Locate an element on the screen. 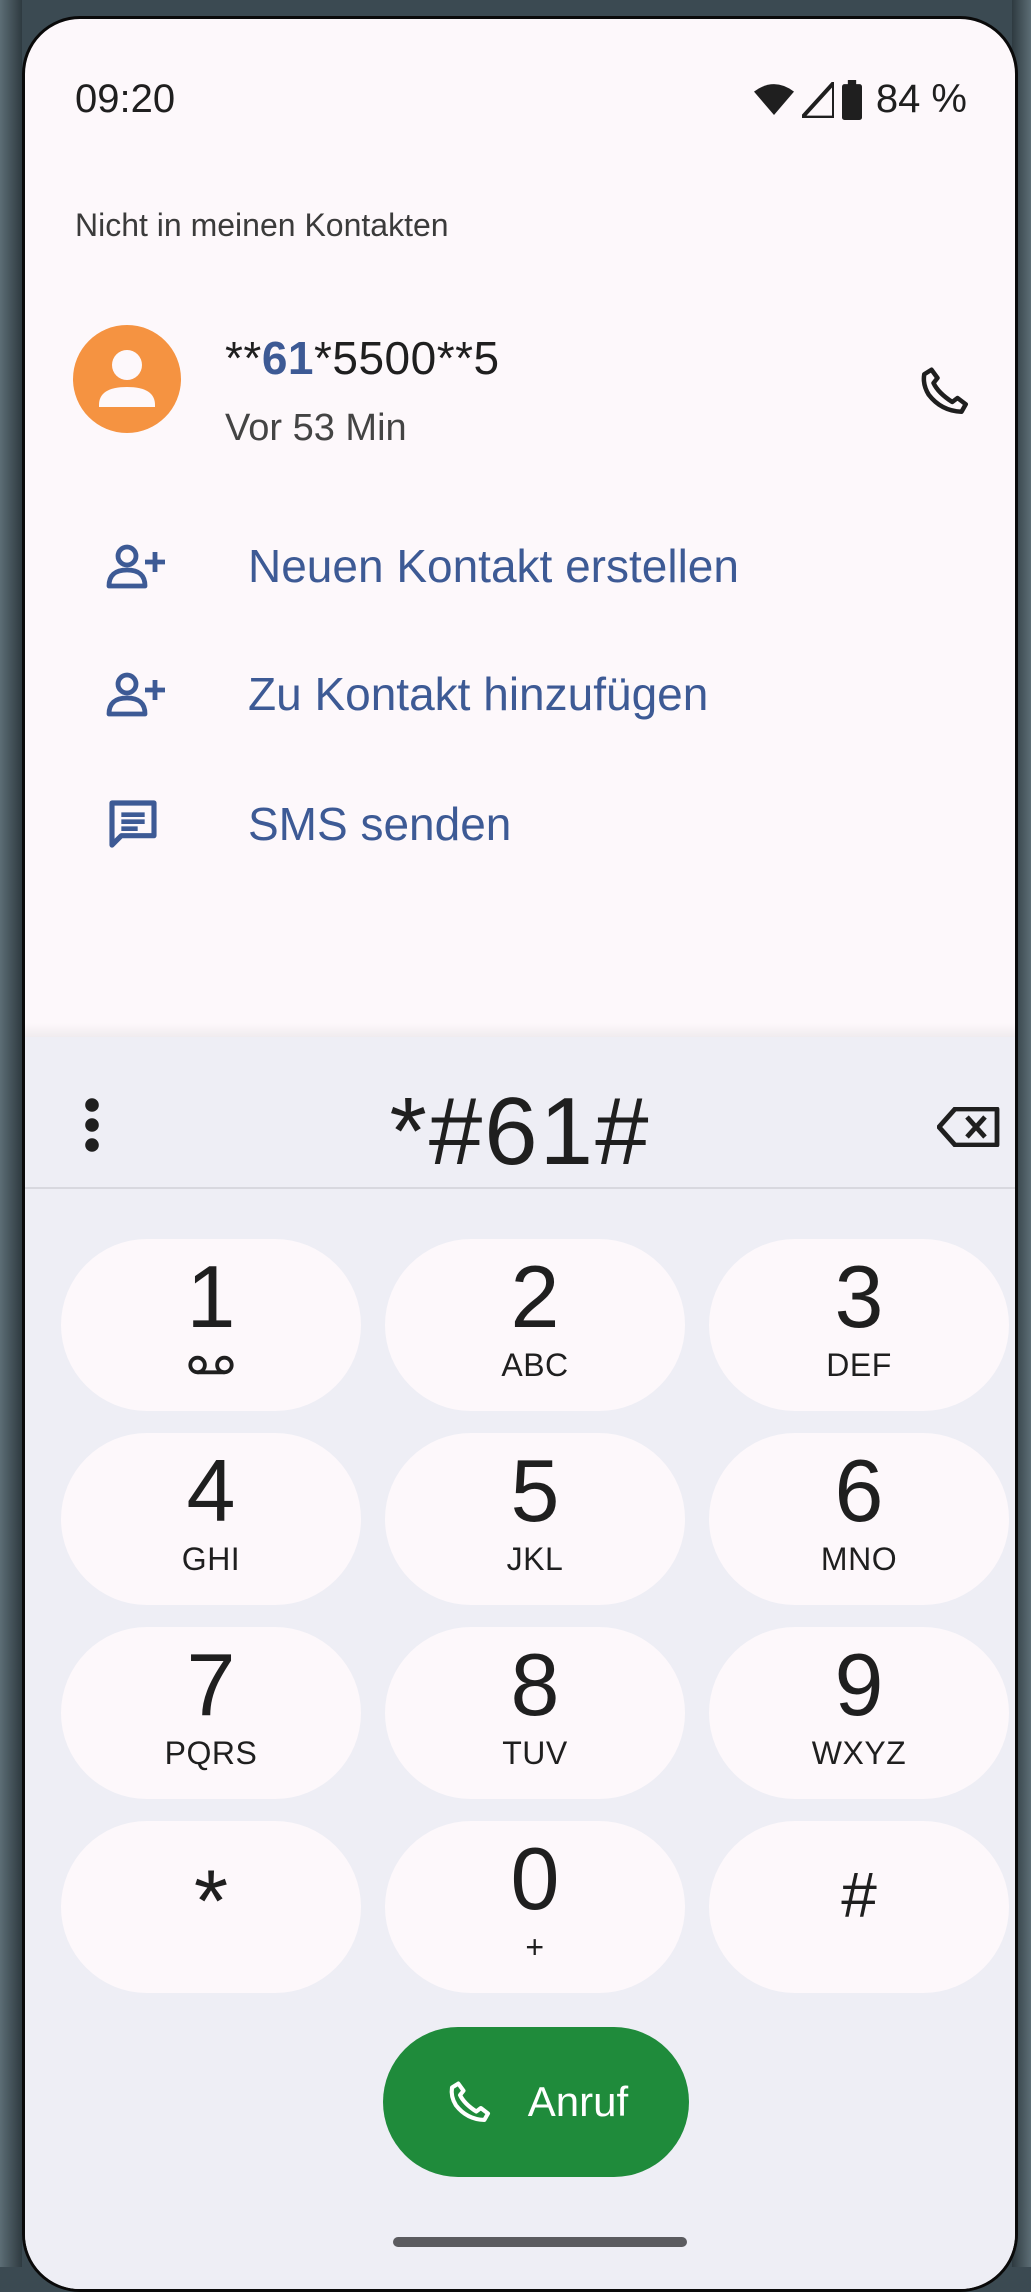 The width and height of the screenshot is (1031, 2292). contact-number: **61*5500**5 is located at coordinates (362, 358).